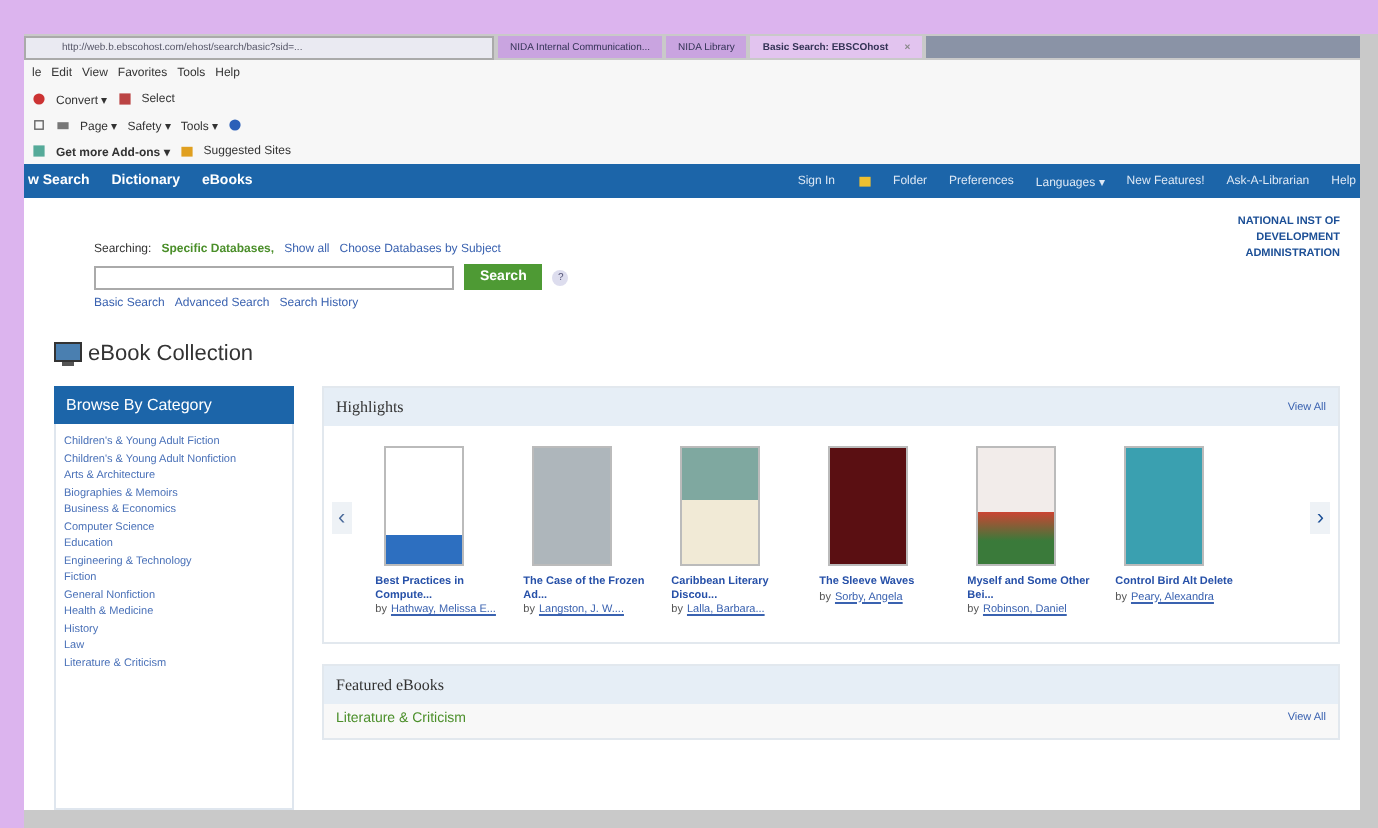 Image resolution: width=1378 pixels, height=828 pixels. Describe the element at coordinates (390, 684) in the screenshot. I see `panel-title: Featured eBooks` at that location.